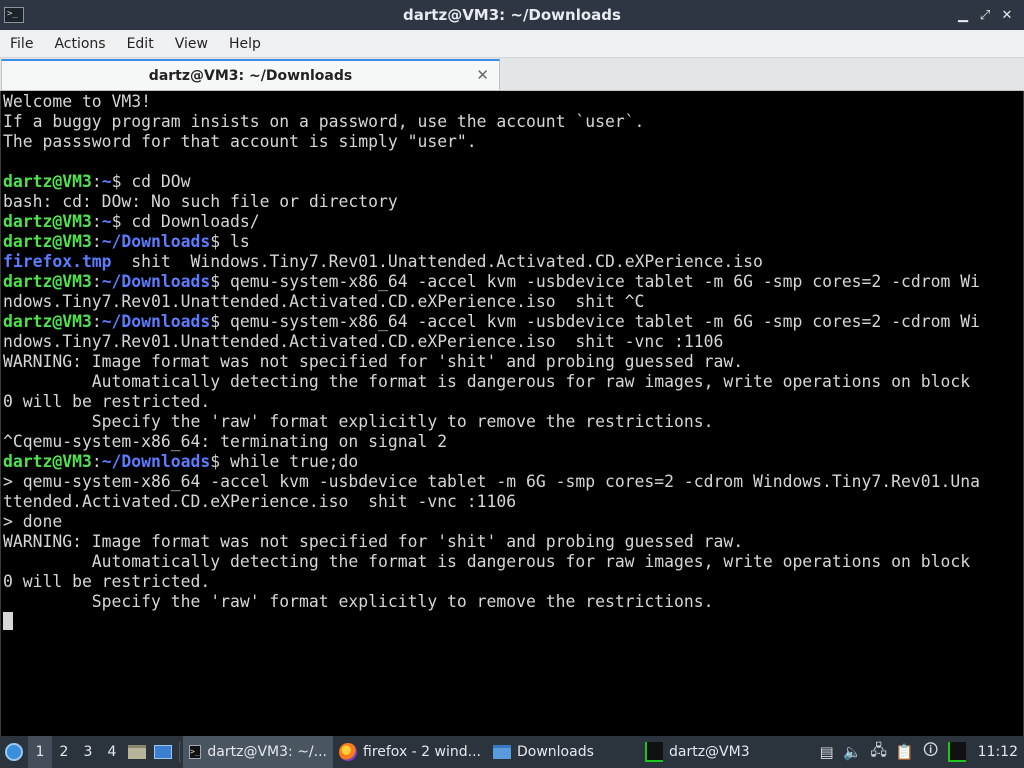 This screenshot has height=768, width=1024. What do you see at coordinates (512, 74) in the screenshot?
I see `tab-bar: dartz@VM3: ~/Downloads ✕` at bounding box center [512, 74].